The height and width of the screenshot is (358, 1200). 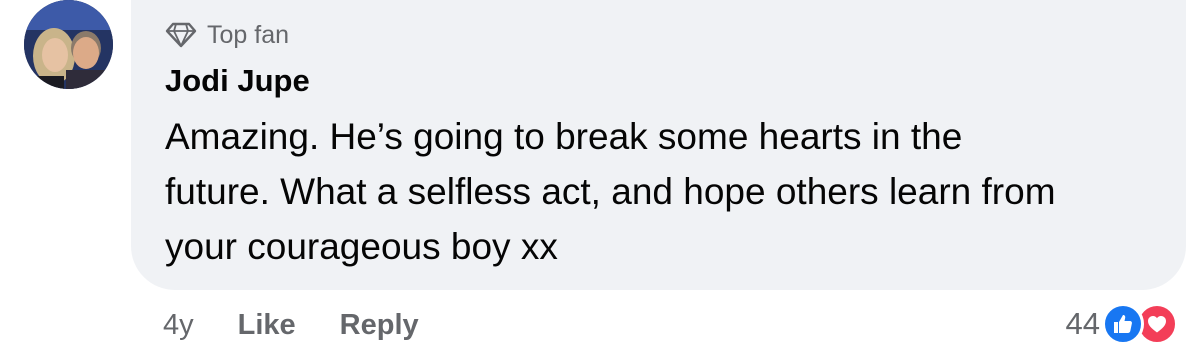 I want to click on like-reaction-icon, so click(x=1123, y=324).